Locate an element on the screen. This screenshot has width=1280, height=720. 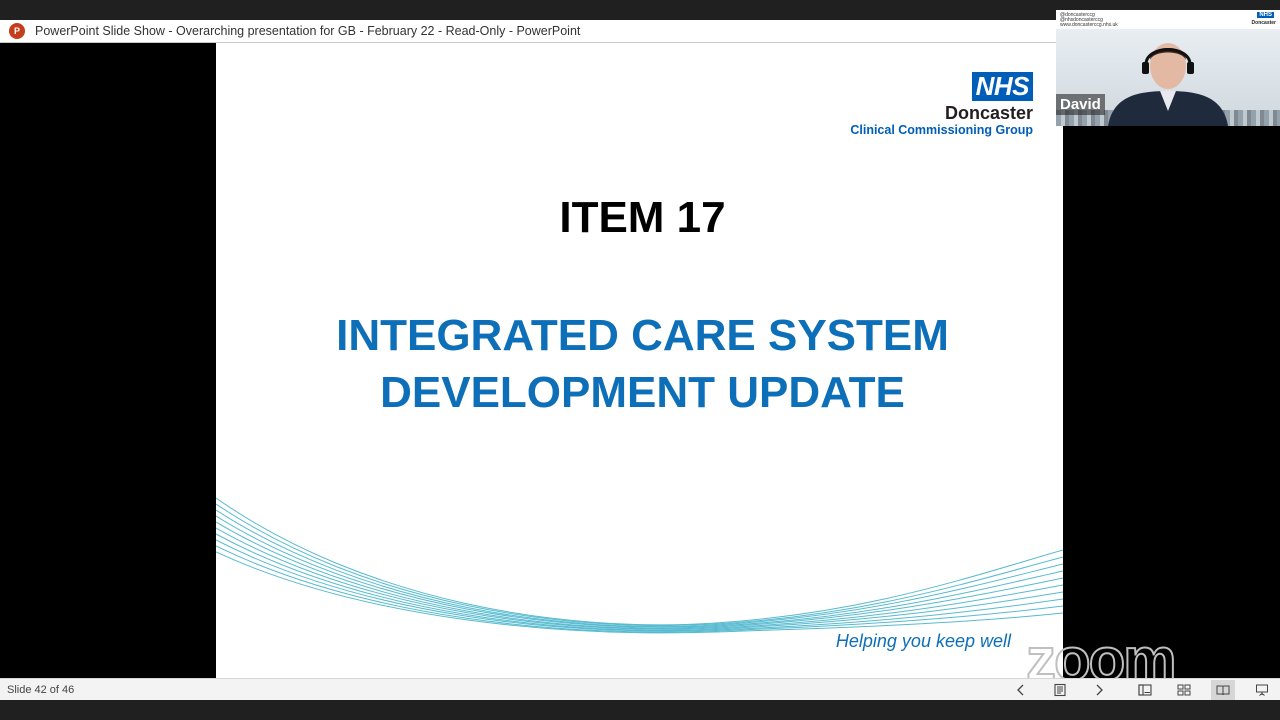
tagline: Helping you keep well is located at coordinates (923, 641).